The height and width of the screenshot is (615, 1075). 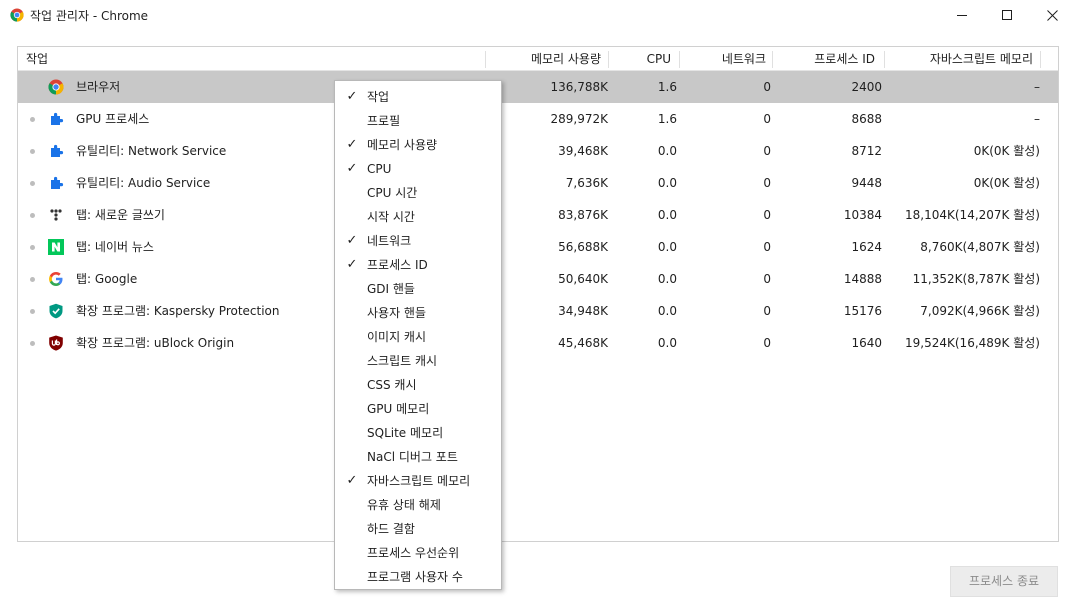 I want to click on column-header-process-id: 프로세스 ID, so click(x=825, y=59).